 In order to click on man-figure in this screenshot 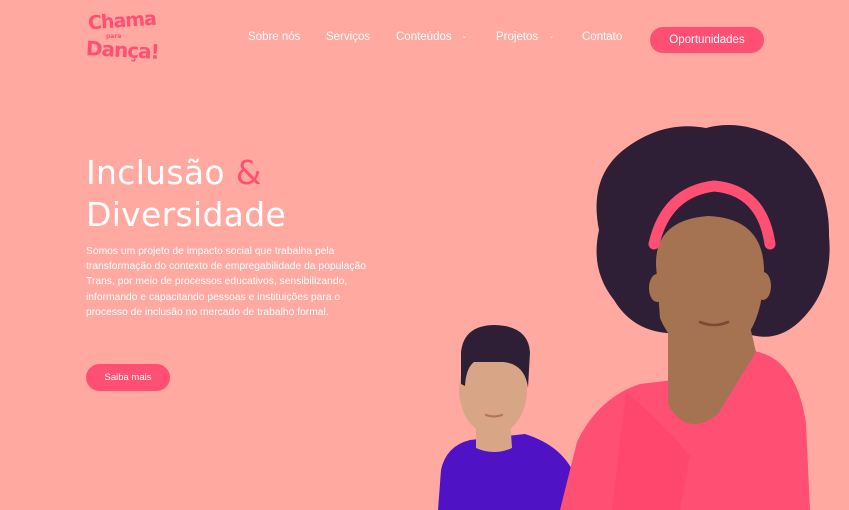, I will do `click(512, 417)`.